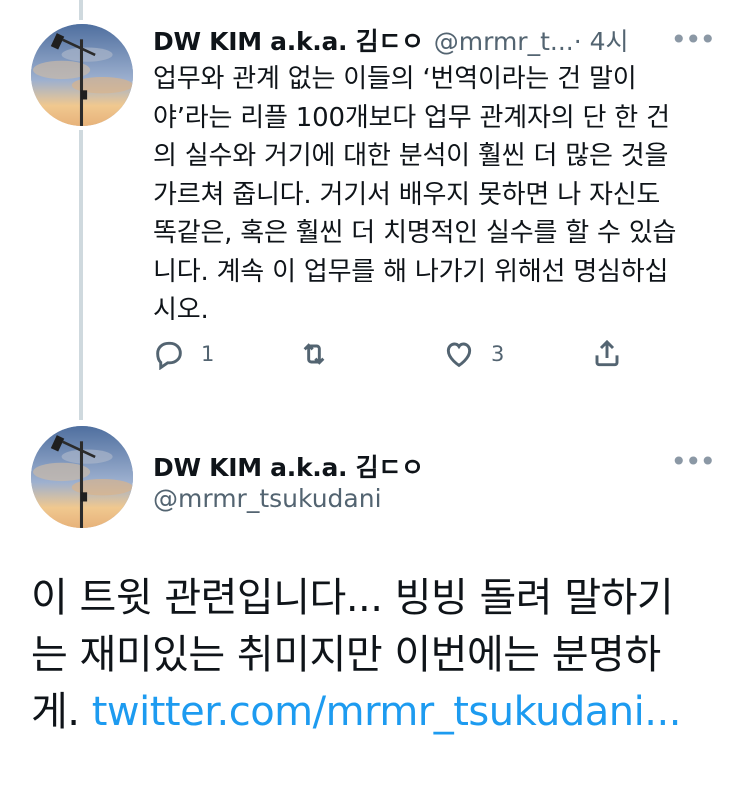 Image resolution: width=750 pixels, height=795 pixels. Describe the element at coordinates (473, 354) in the screenshot. I see `like-button: 3` at that location.